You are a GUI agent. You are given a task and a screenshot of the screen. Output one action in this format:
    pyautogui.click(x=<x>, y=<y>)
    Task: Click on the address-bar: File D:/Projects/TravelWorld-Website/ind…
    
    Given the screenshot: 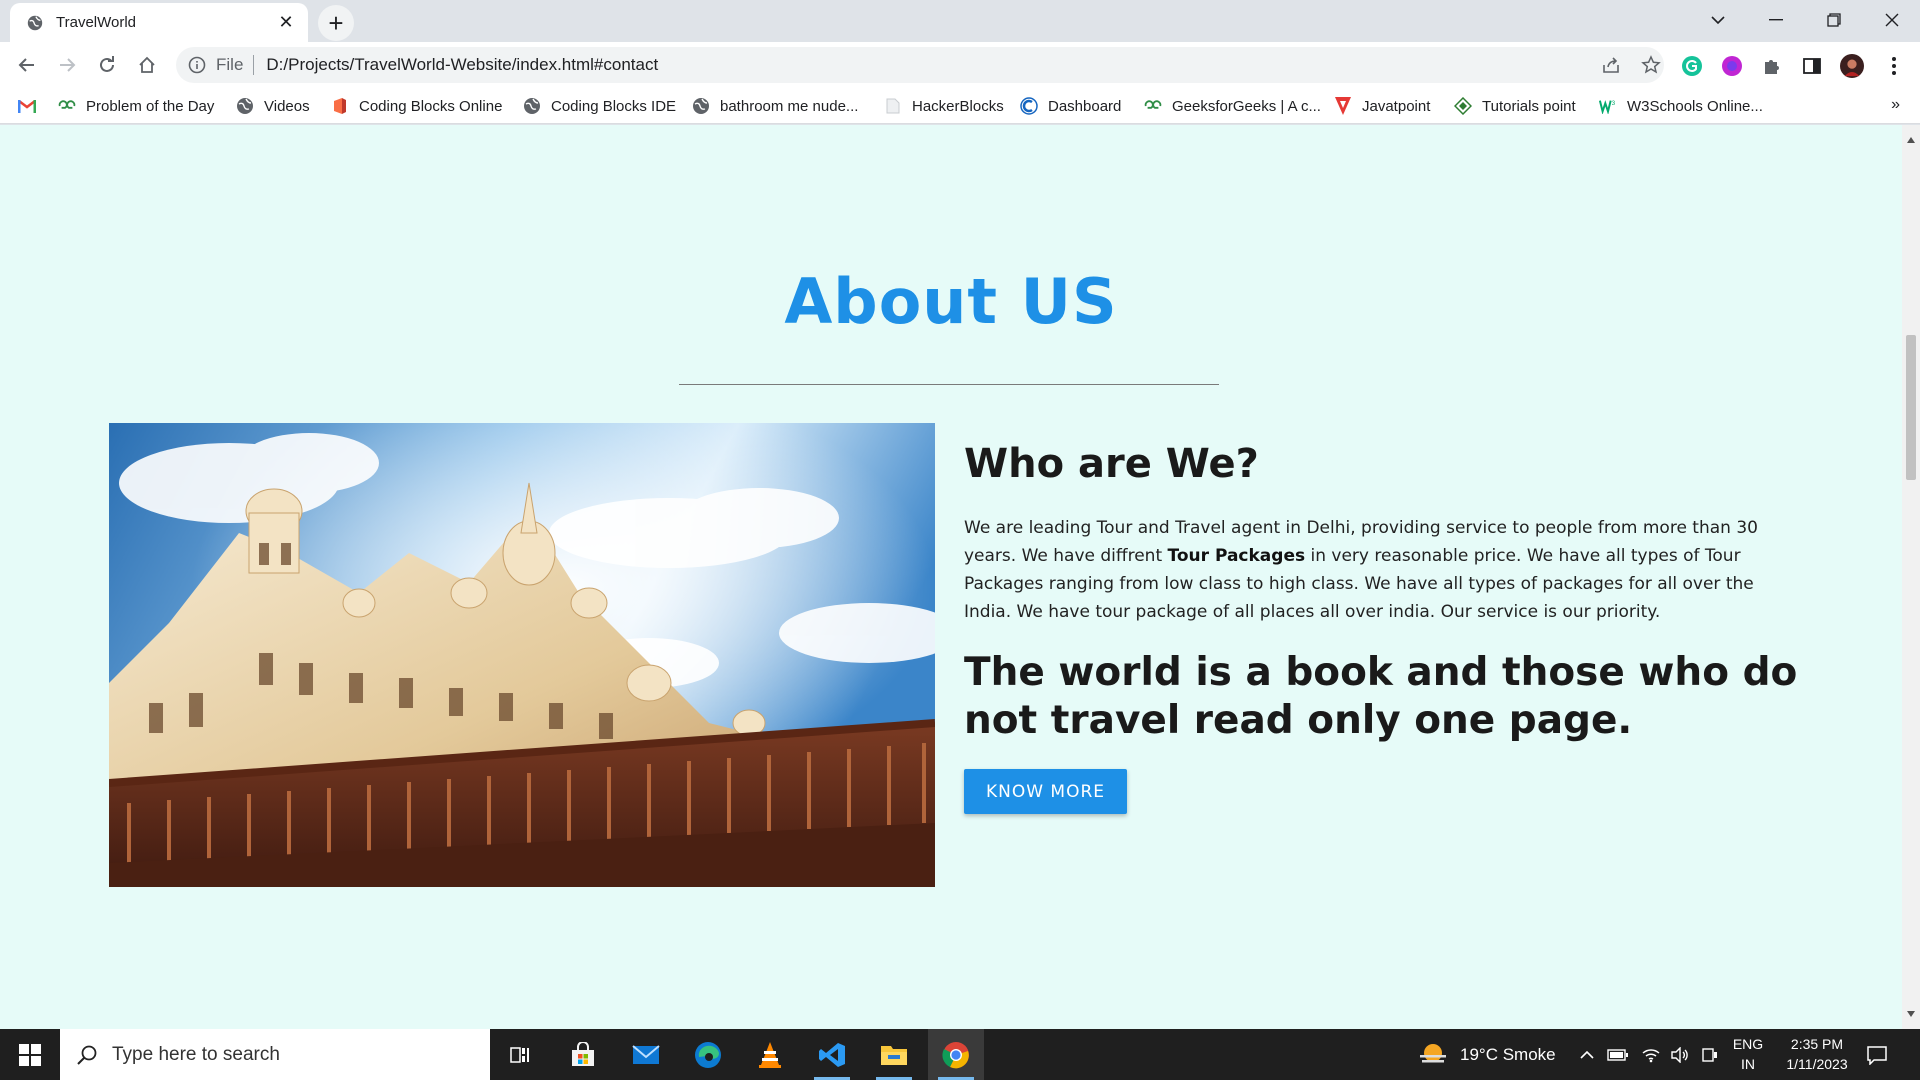 What is the action you would take?
    pyautogui.click(x=920, y=65)
    